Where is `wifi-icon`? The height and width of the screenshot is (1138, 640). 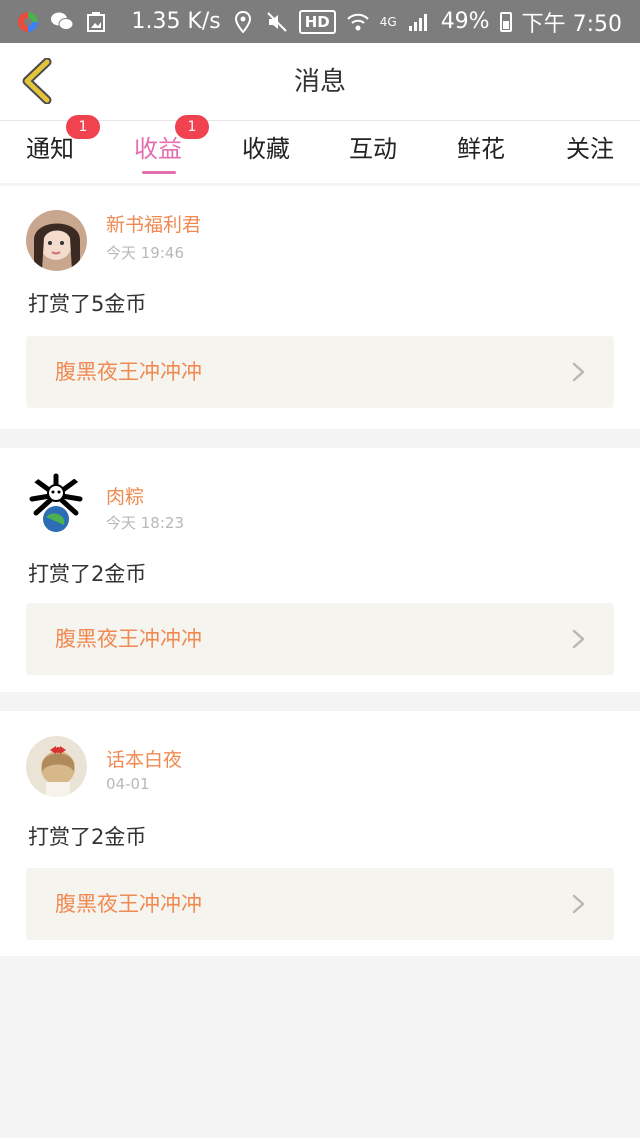 wifi-icon is located at coordinates (358, 22).